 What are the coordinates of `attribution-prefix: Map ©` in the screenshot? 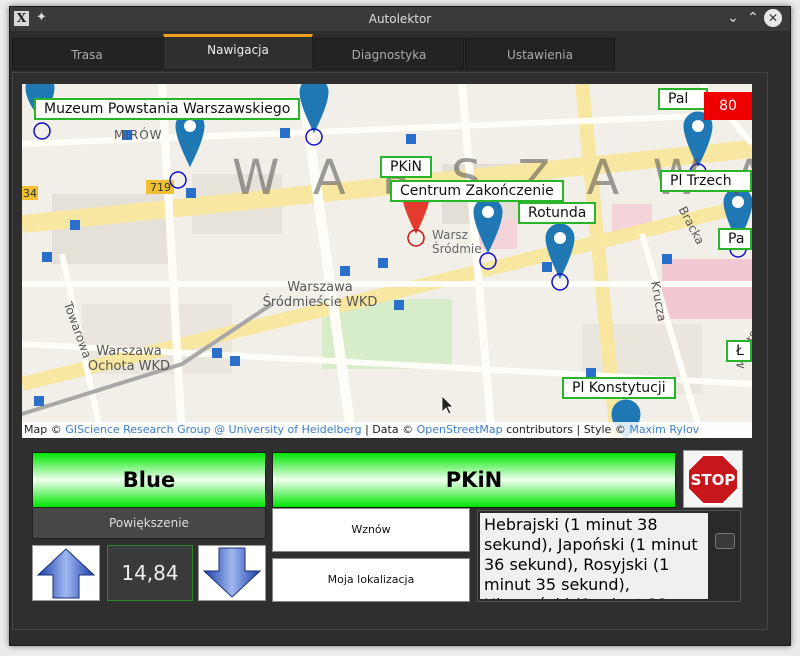 It's located at (43, 429).